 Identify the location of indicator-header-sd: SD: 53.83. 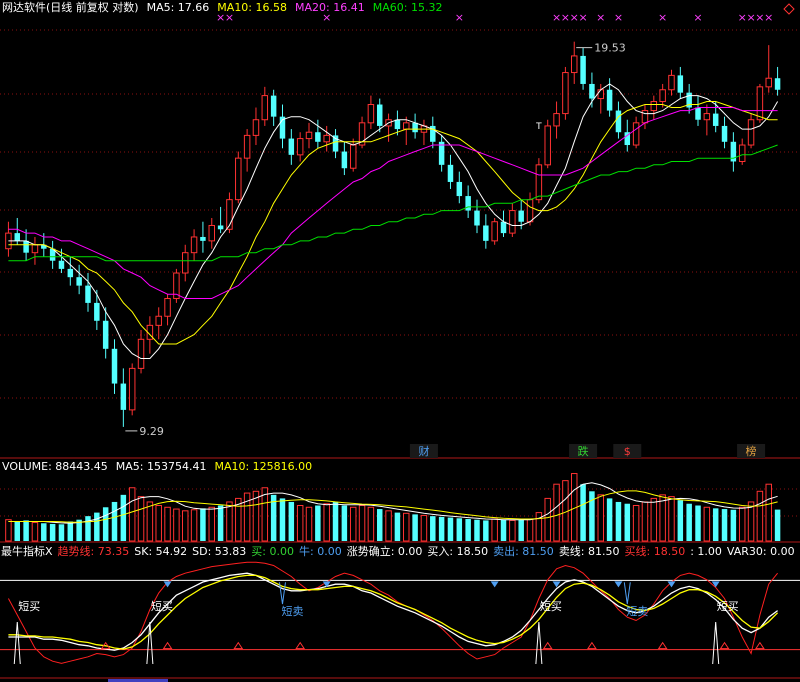
(219, 551).